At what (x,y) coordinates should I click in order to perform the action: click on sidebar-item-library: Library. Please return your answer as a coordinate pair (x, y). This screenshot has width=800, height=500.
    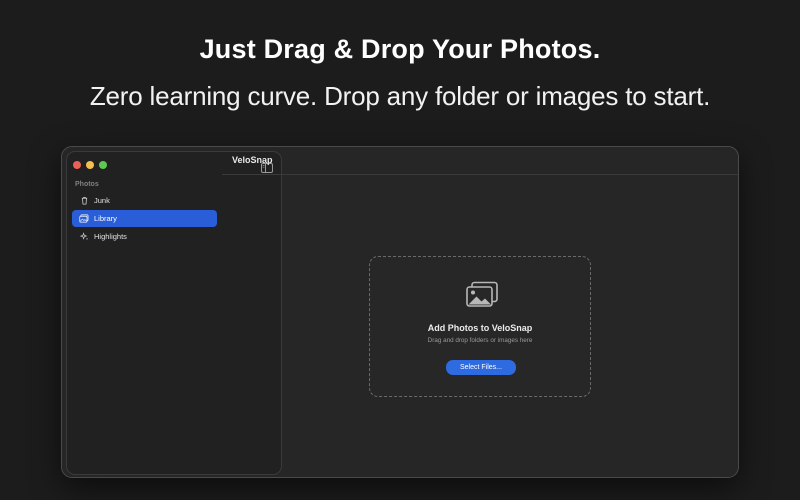
    Looking at the image, I should click on (144, 218).